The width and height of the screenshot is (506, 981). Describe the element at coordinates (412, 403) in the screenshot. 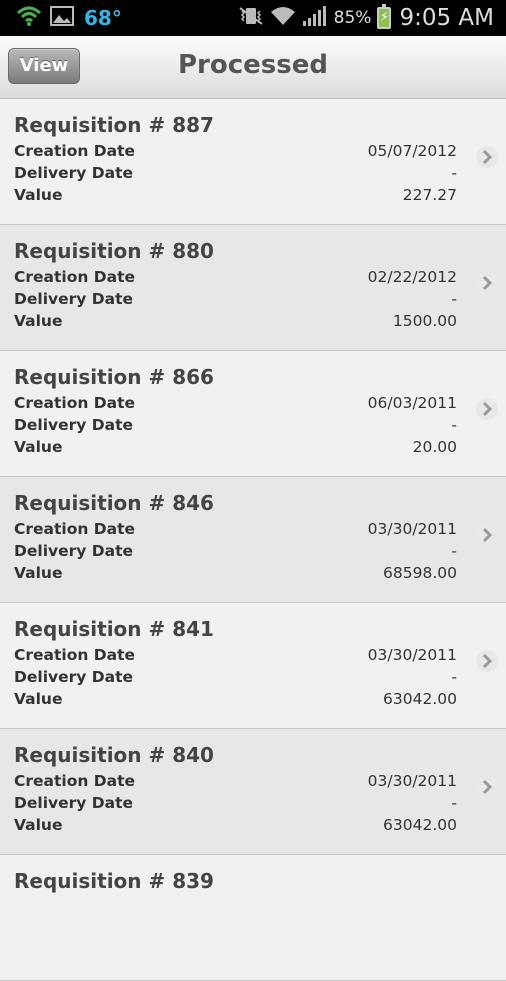

I see `creation-date-value: 06/03/2011` at that location.